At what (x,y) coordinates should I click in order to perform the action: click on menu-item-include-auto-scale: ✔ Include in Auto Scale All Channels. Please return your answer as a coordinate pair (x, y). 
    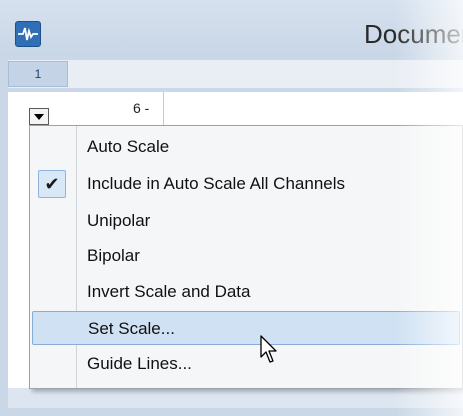
    Looking at the image, I should click on (246, 184).